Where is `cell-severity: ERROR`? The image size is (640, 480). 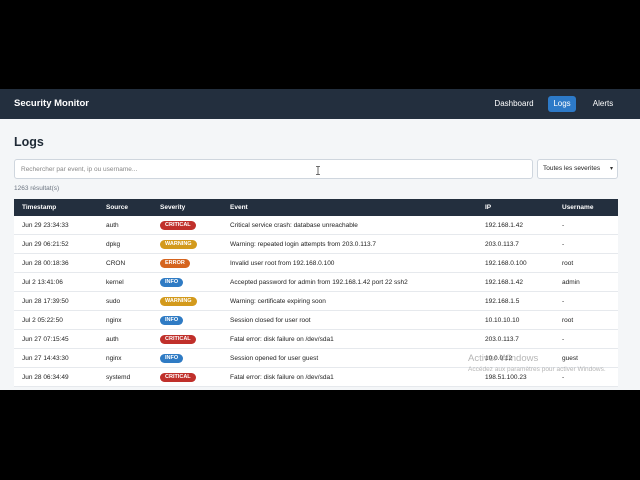 cell-severity: ERROR is located at coordinates (187, 263).